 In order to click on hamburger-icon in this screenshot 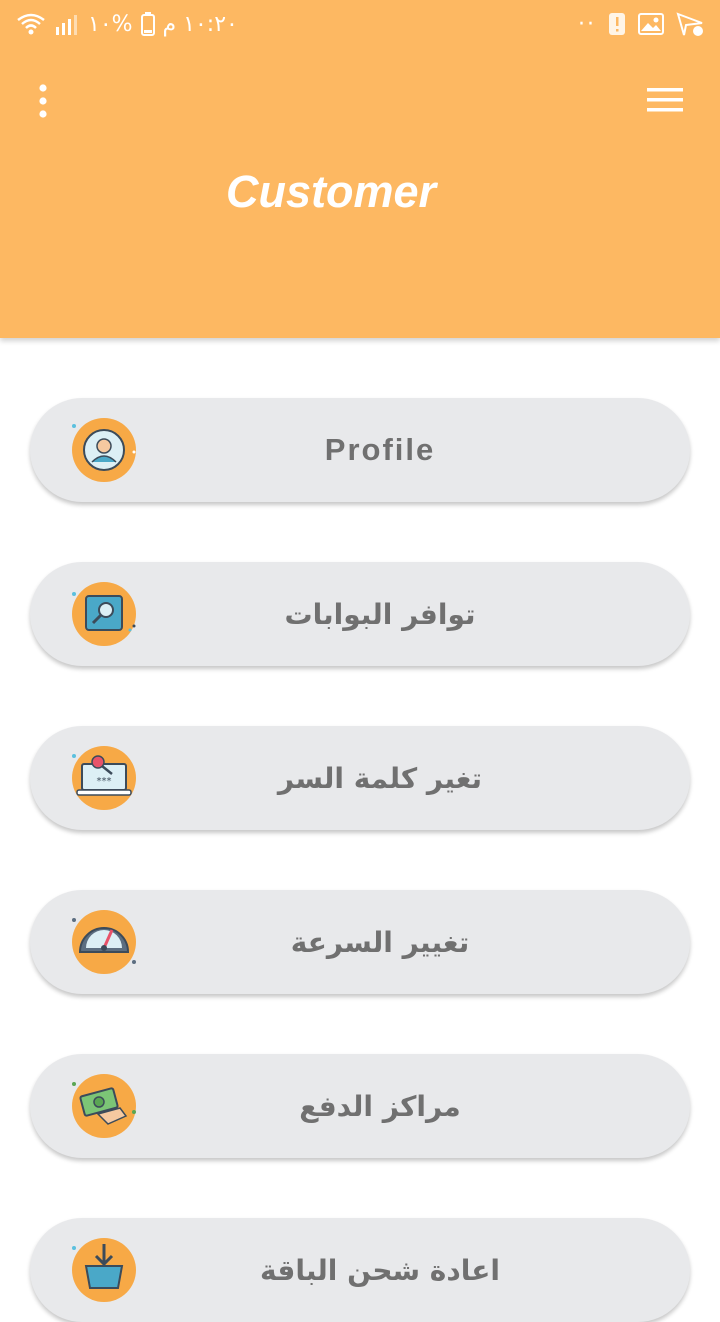, I will do `click(665, 100)`.